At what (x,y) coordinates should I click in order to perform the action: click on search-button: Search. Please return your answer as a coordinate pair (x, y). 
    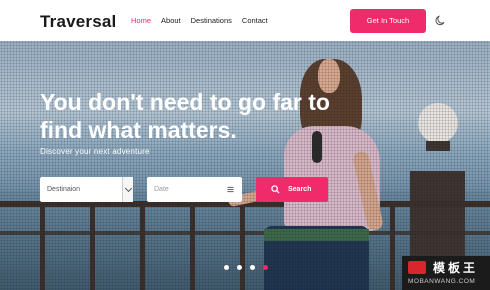
    Looking at the image, I should click on (292, 189).